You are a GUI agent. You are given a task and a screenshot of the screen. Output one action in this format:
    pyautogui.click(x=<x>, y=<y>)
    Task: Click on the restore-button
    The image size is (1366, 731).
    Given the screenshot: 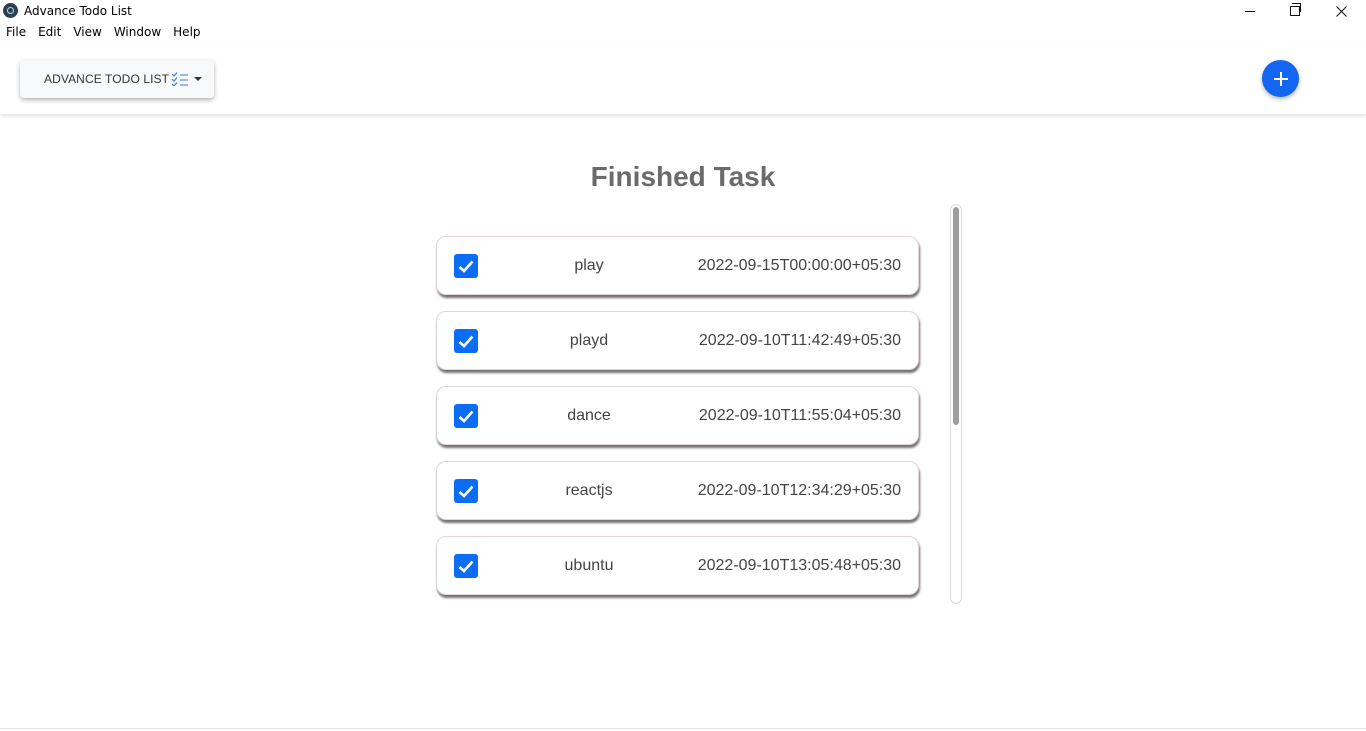 What is the action you would take?
    pyautogui.click(x=1295, y=11)
    